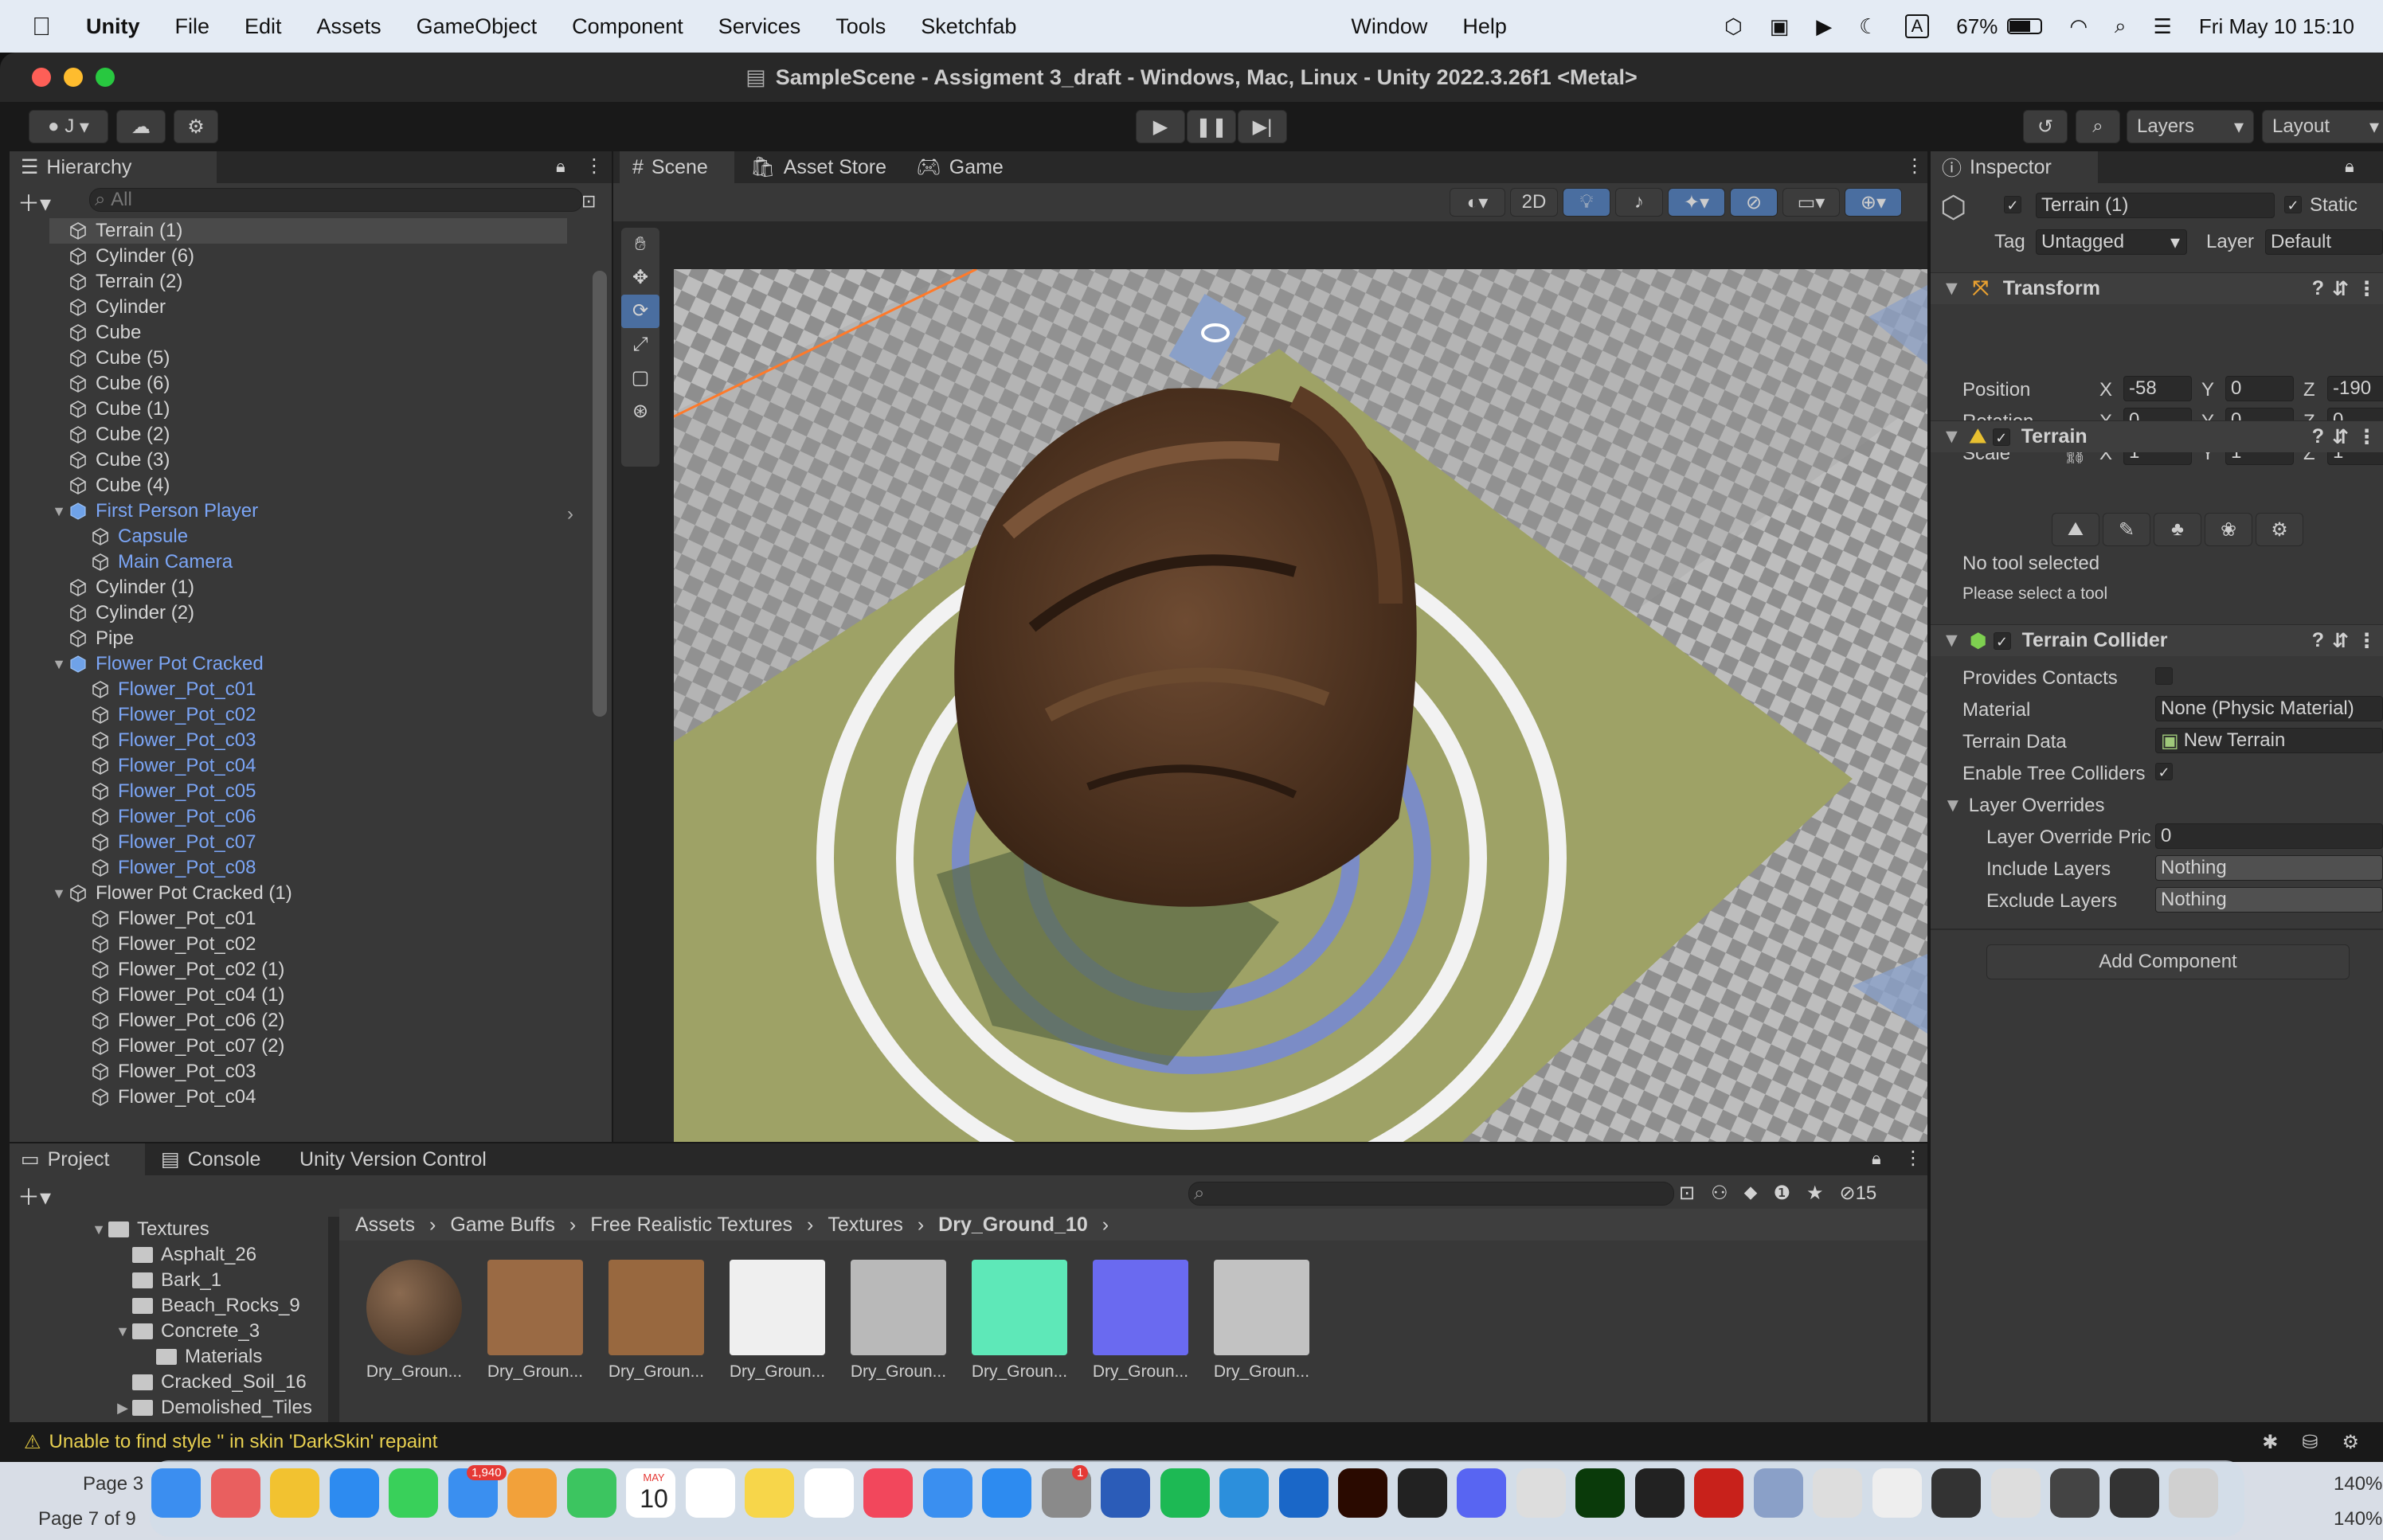 Image resolution: width=2383 pixels, height=1540 pixels. Describe the element at coordinates (2310, 1442) in the screenshot. I see `cache-icon: ⛁` at that location.